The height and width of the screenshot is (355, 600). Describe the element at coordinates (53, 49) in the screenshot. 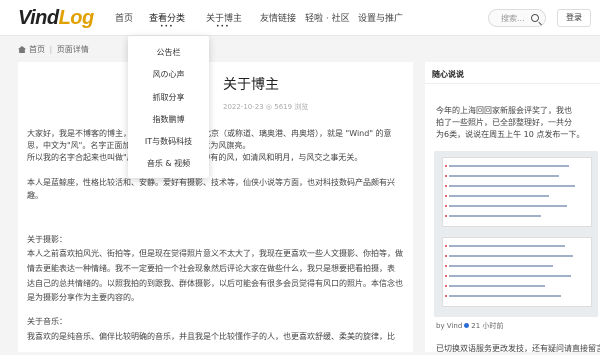

I see `breadcrumb: 首页 | 页面详情` at that location.